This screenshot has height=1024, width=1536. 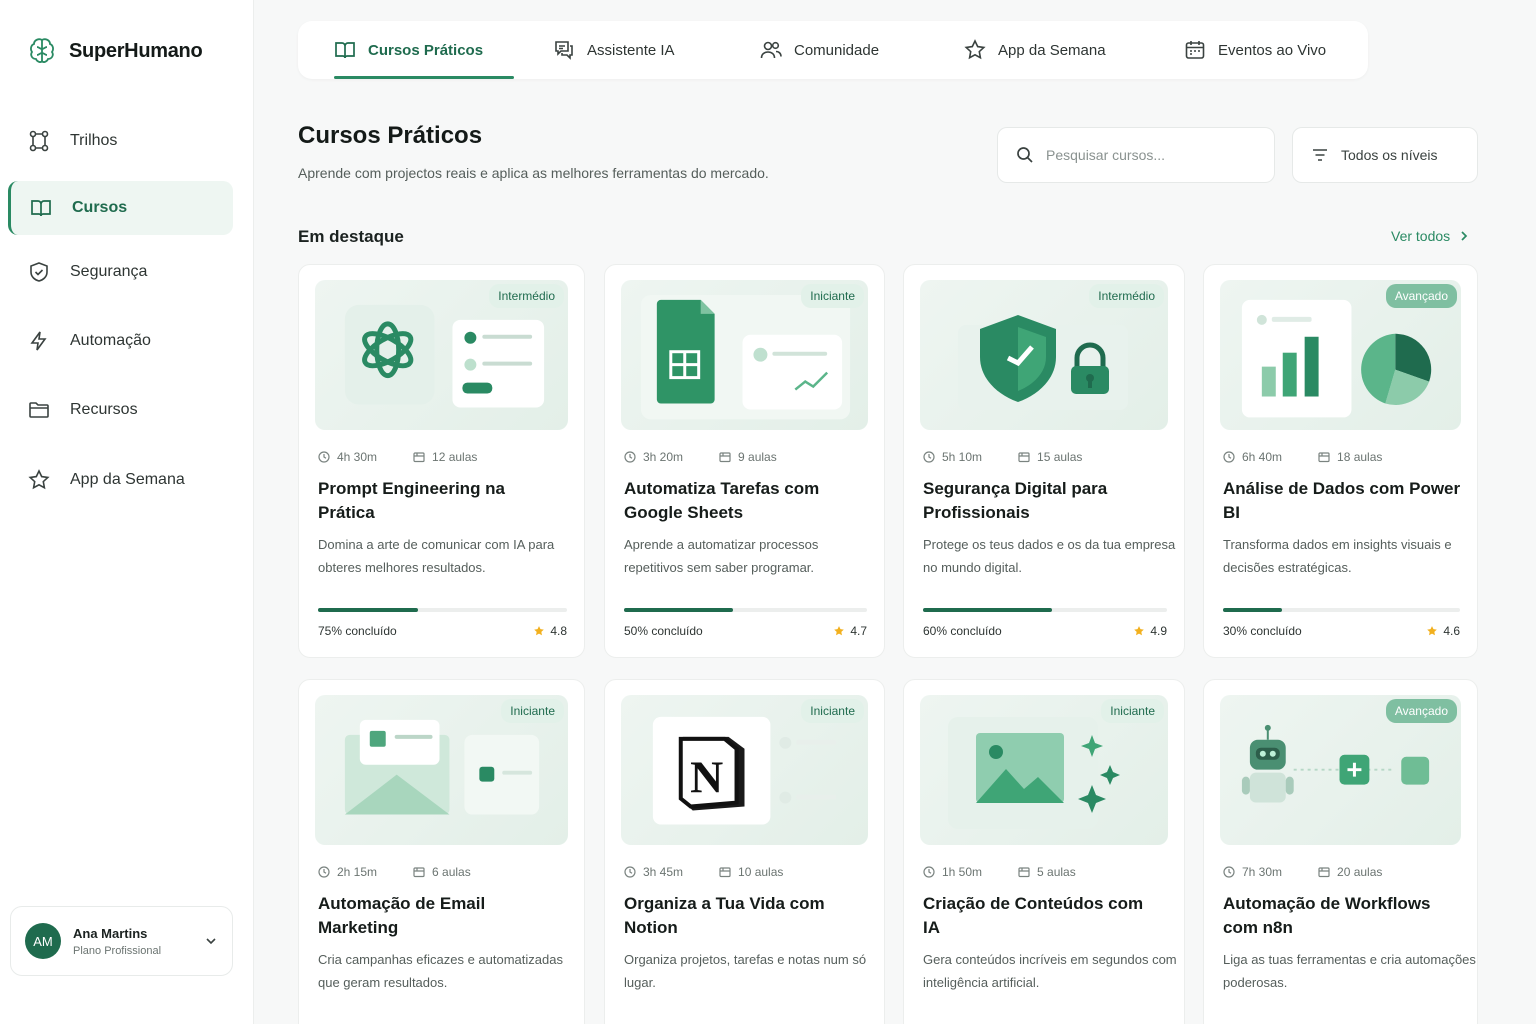 What do you see at coordinates (526, 296) in the screenshot?
I see `level-badge: Intermédio` at bounding box center [526, 296].